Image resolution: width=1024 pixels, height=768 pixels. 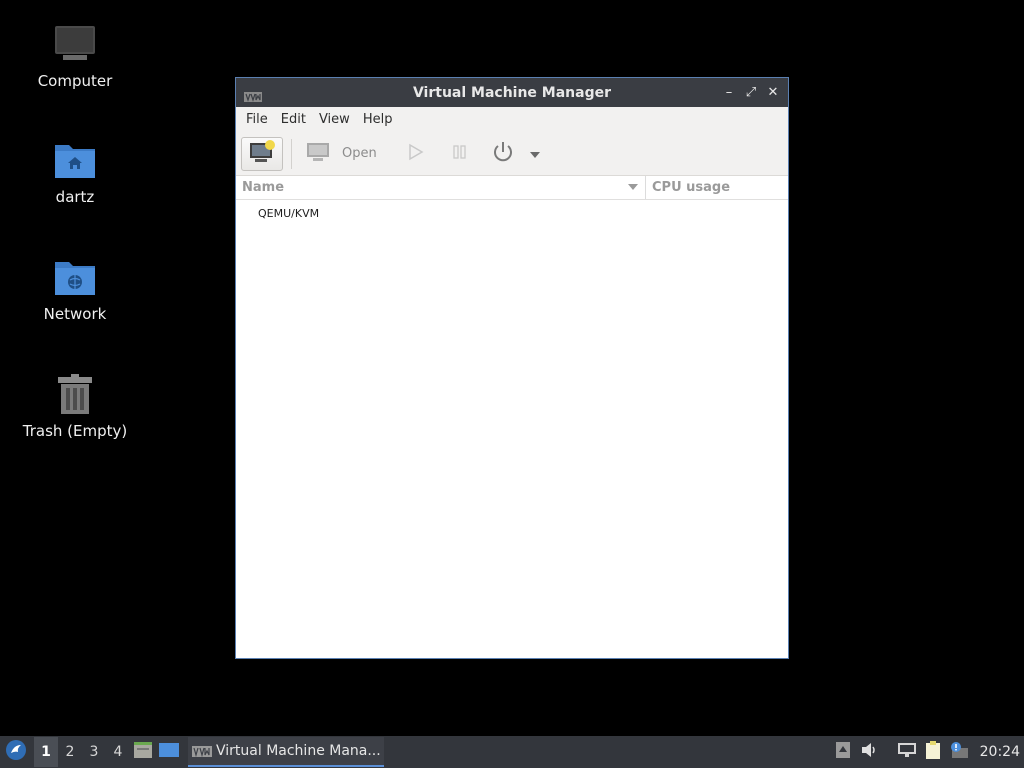 I want to click on desktop-icon-label: Network, so click(x=75, y=314).